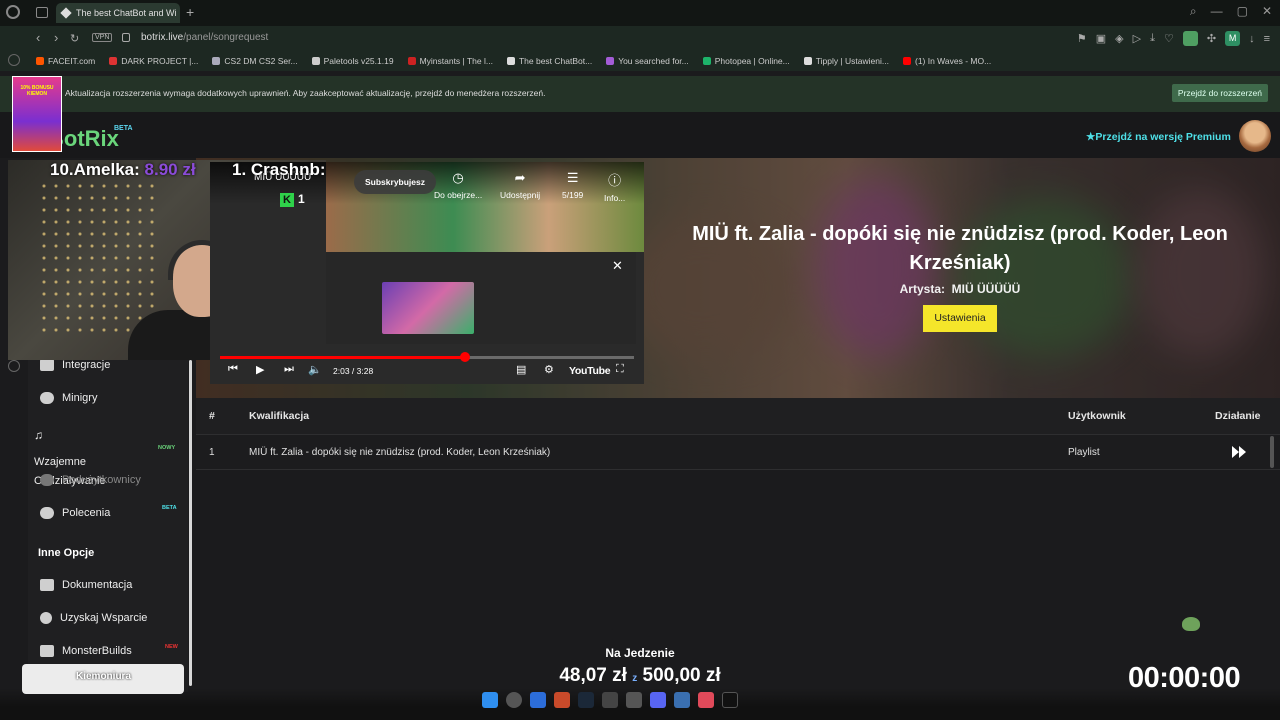 The width and height of the screenshot is (1280, 720). What do you see at coordinates (118, 13) in the screenshot?
I see `active-tab: The best ChatBot and Wi` at bounding box center [118, 13].